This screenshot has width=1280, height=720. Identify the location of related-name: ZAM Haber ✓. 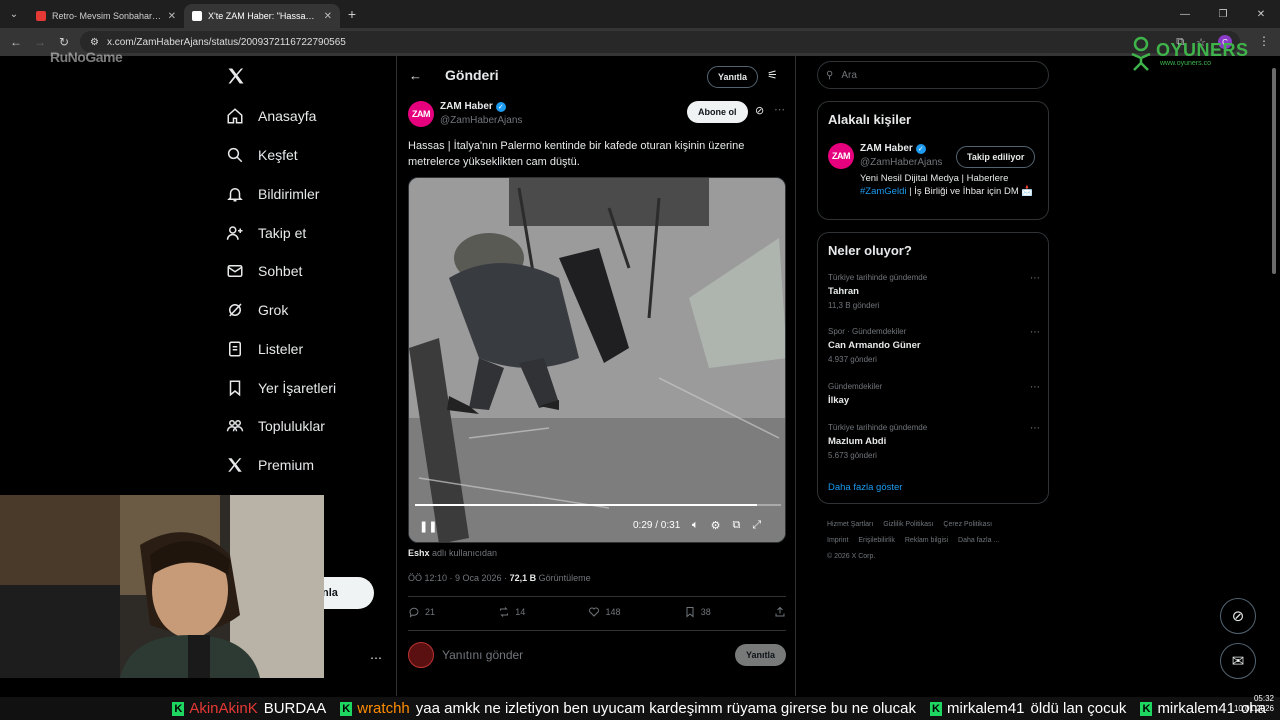
(893, 148).